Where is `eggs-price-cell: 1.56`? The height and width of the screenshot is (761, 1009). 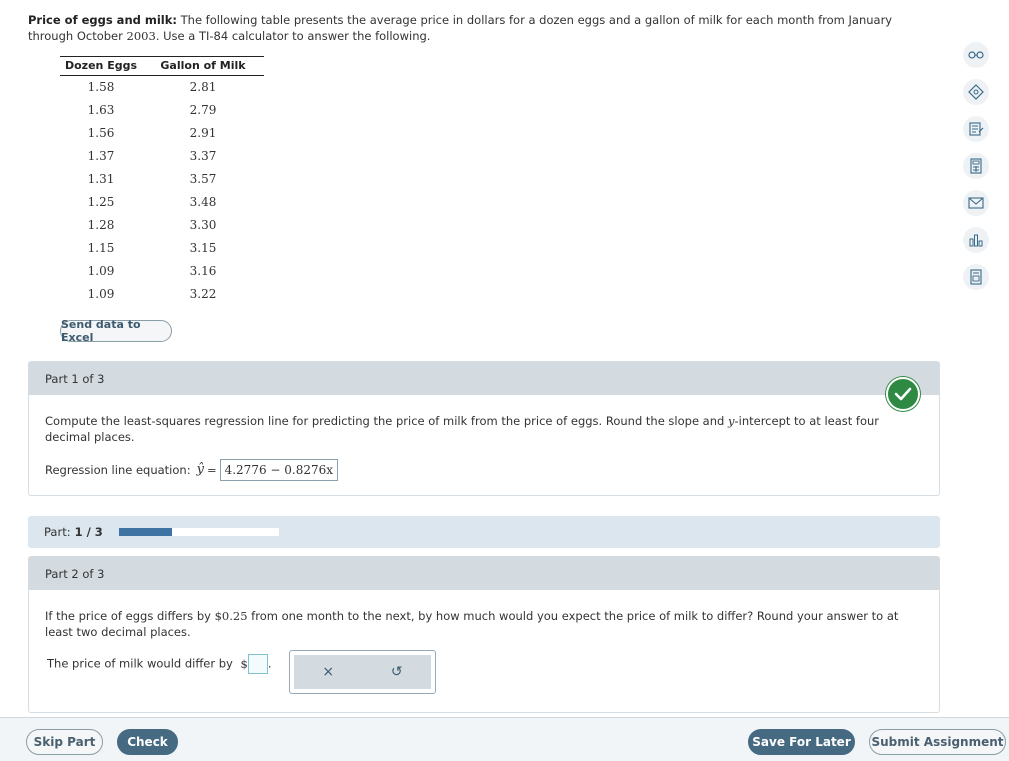
eggs-price-cell: 1.56 is located at coordinates (101, 133).